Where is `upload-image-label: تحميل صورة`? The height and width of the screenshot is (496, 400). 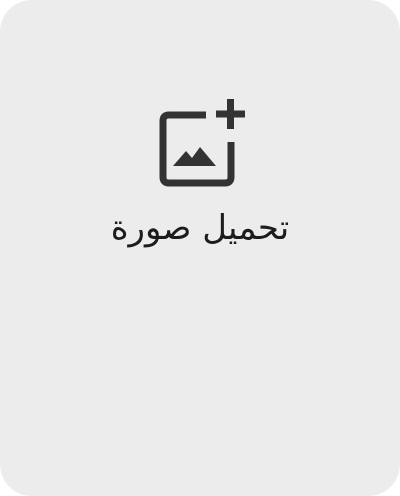 upload-image-label: تحميل صورة is located at coordinates (200, 228).